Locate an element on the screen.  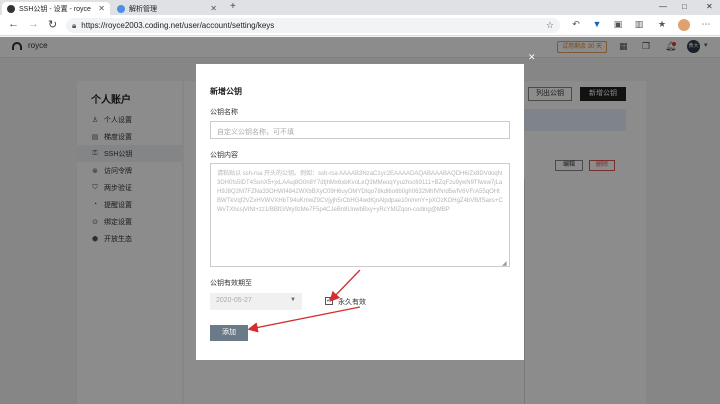
annotation-arrows is located at coordinates (304, 301).